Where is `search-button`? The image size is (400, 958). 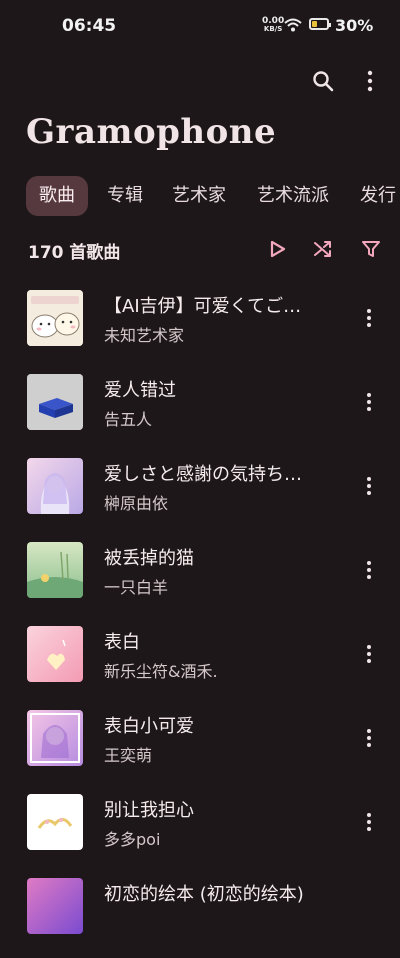 search-button is located at coordinates (323, 81).